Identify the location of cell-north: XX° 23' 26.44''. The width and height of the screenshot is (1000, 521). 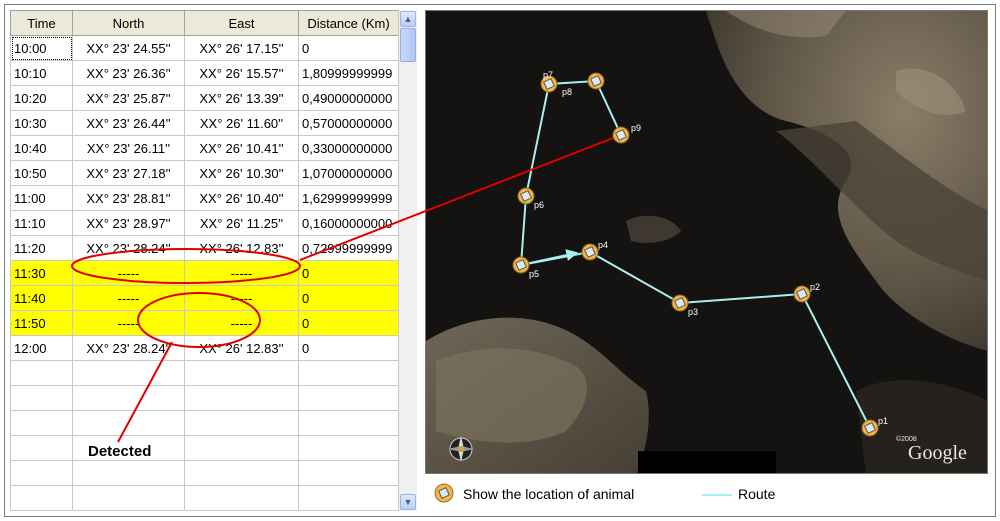
(128, 123).